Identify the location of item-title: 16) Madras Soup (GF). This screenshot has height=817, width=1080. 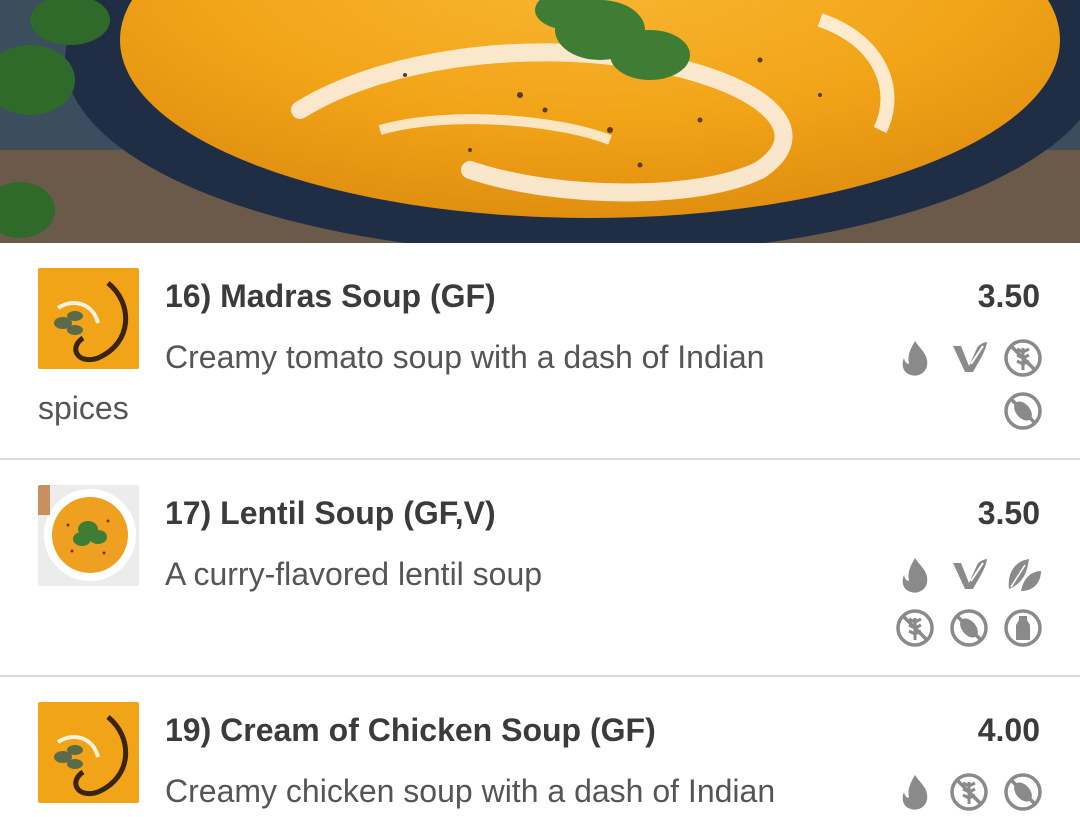
(330, 296).